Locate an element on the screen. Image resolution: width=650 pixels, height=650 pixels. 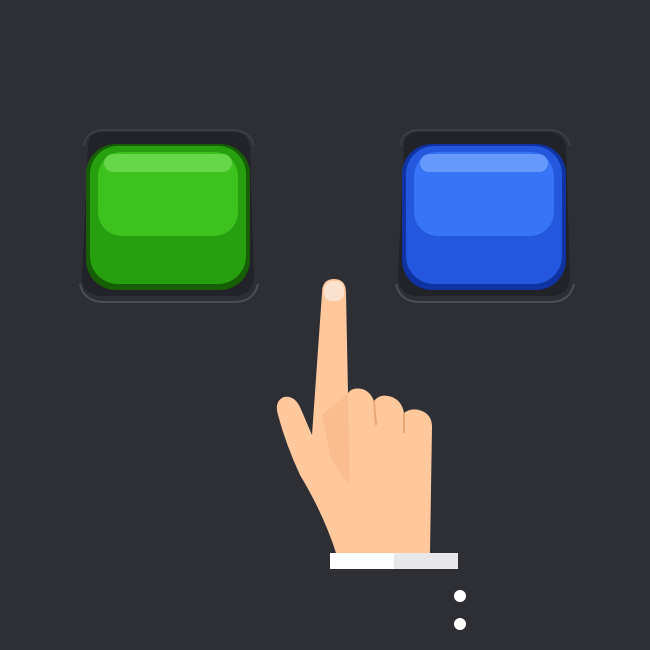
green-button is located at coordinates (168, 216).